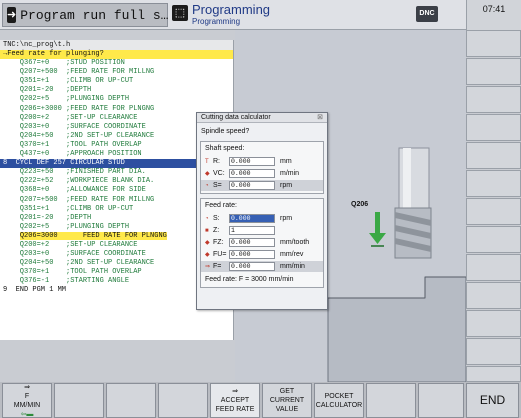  I want to click on field-icon: T, so click(207, 161).